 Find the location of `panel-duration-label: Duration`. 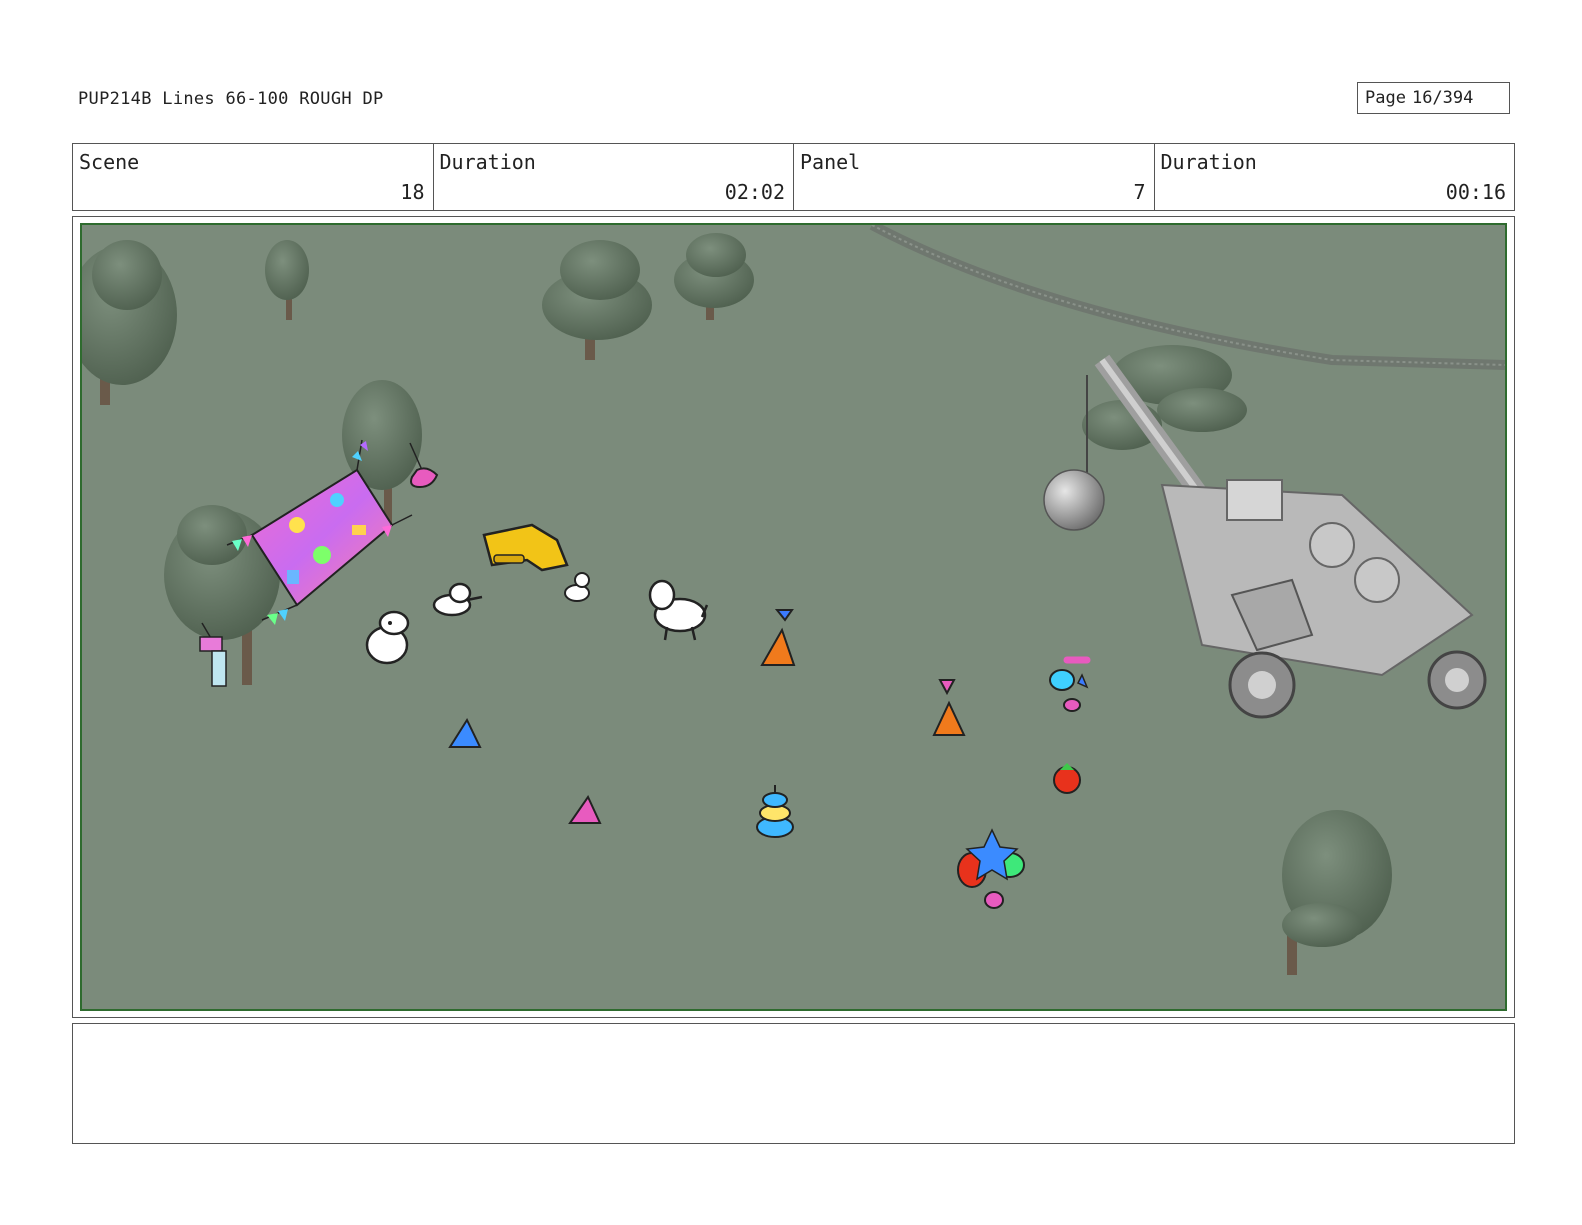

panel-duration-label: Duration is located at coordinates (1208, 162).